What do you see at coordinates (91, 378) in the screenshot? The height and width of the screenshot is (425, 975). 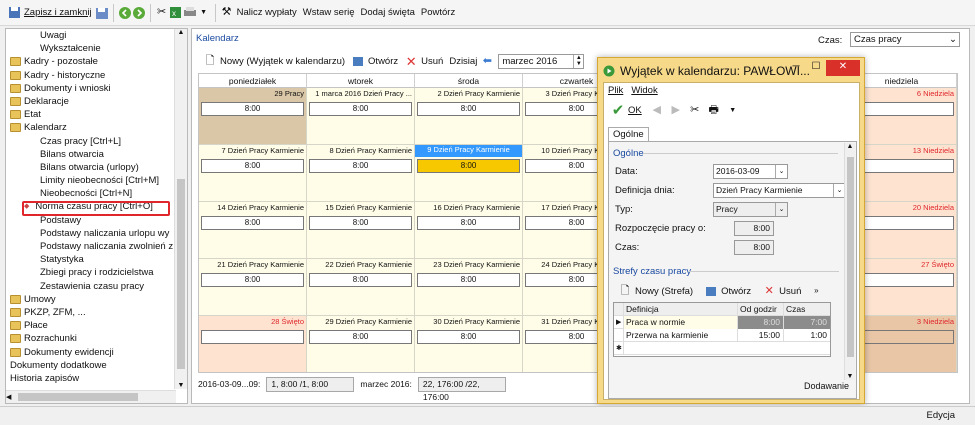 I see `tree-item: Historia zapisów` at bounding box center [91, 378].